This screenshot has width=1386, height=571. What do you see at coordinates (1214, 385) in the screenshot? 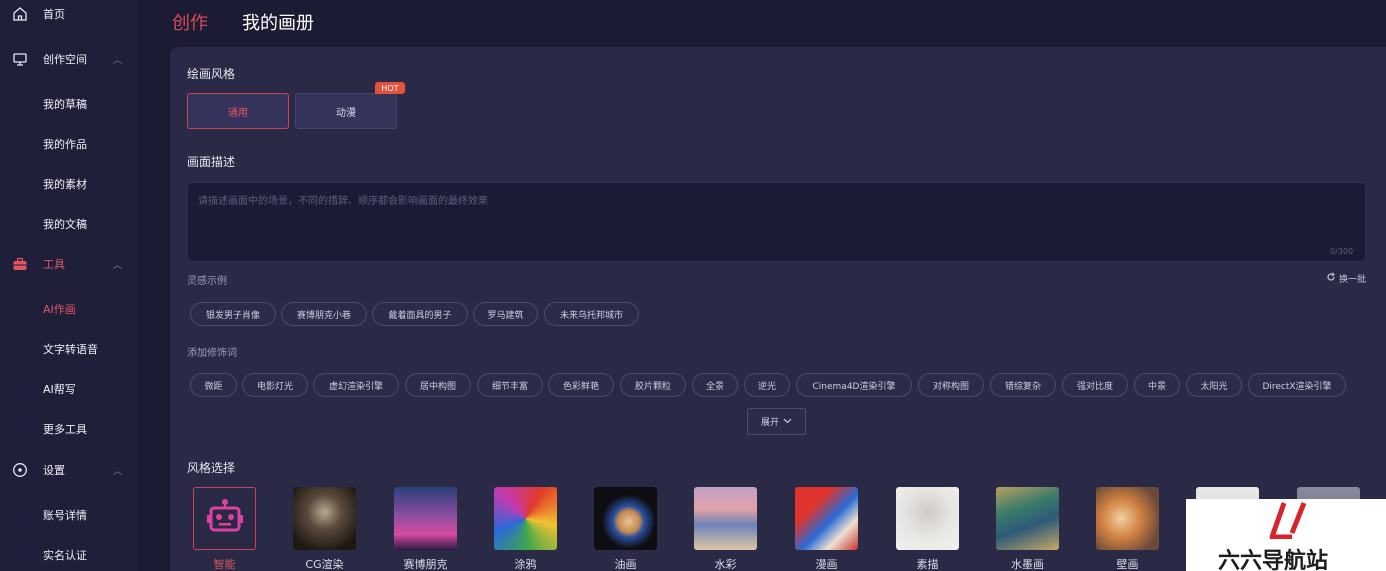
I see `modifier-chip: 太阳光` at bounding box center [1214, 385].